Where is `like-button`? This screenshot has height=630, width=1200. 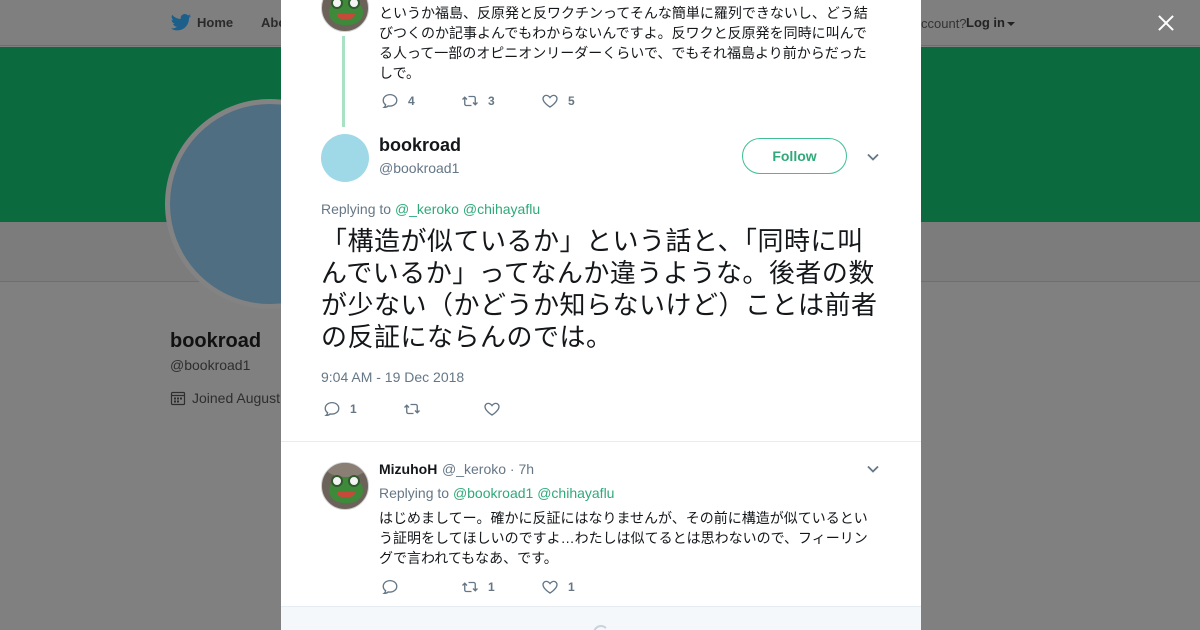 like-button is located at coordinates (503, 409).